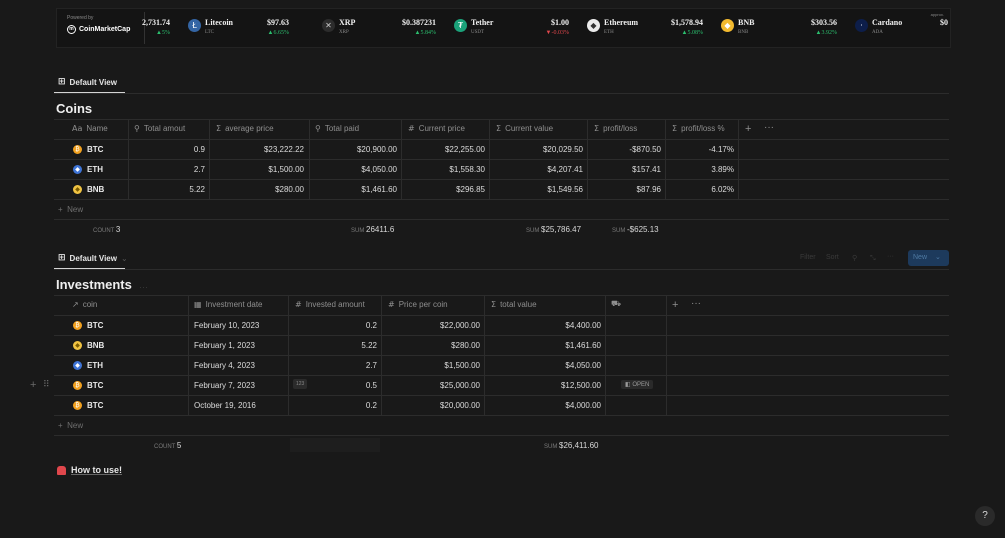  I want to click on col-header-total-paid: ⚲ Total paid, so click(337, 128).